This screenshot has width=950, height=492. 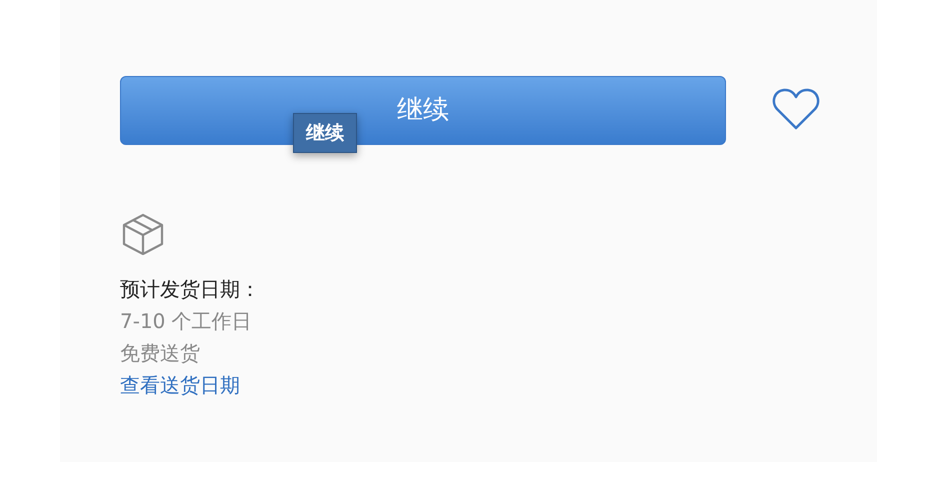 I want to click on lead-time: 7-10 个工作日, so click(x=186, y=321).